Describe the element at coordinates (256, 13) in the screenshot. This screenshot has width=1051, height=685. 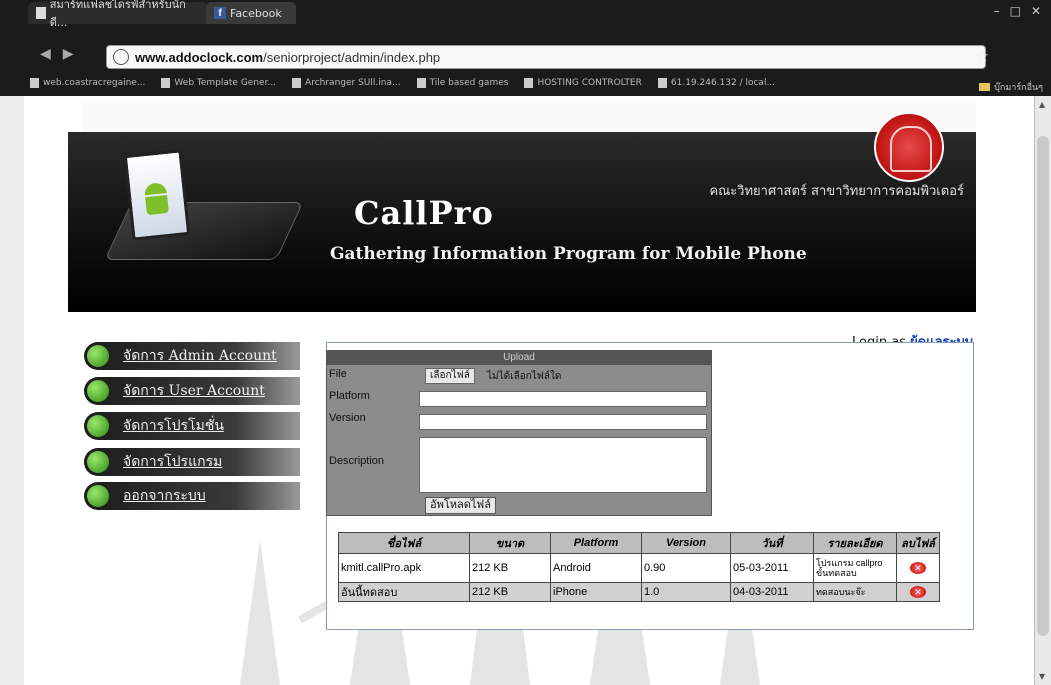
I see `tab-2-label: Facebook` at that location.